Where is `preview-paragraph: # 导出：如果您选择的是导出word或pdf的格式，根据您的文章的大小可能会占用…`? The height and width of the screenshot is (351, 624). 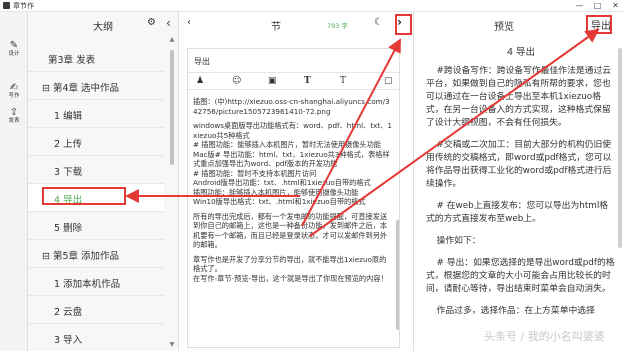
preview-paragraph: # 导出：如果您选择的是导出word或pdf的格式，根据您的文章的大小可能会占用… is located at coordinates (520, 276).